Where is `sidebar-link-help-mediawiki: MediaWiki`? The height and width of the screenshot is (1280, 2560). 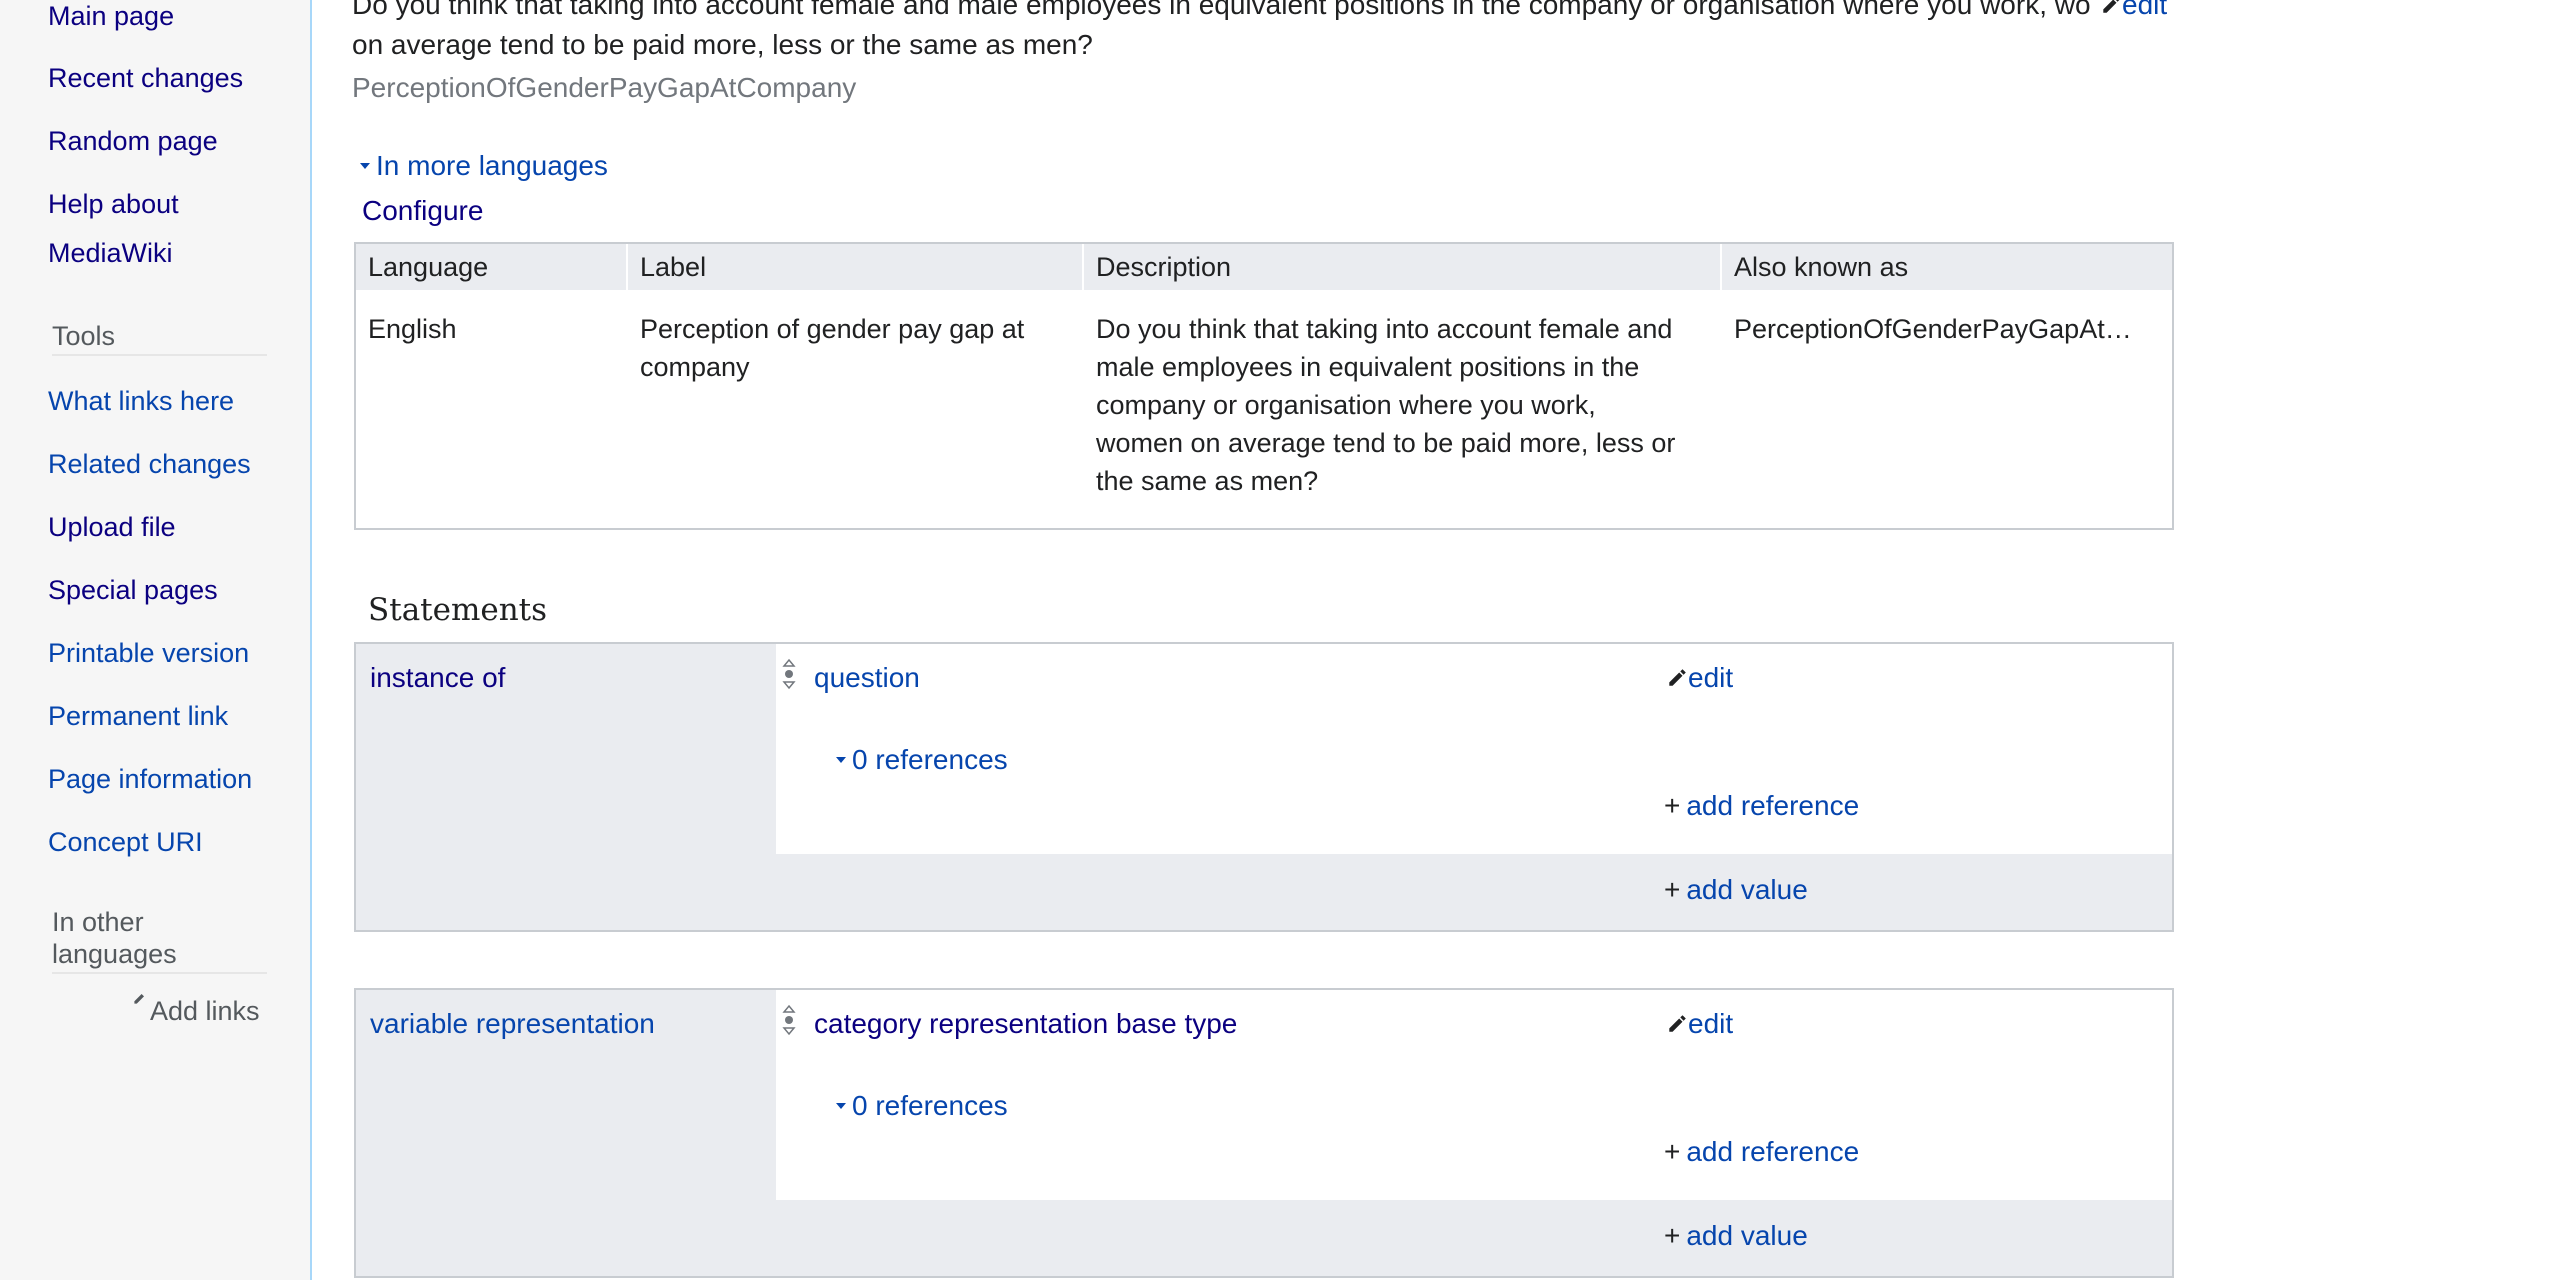
sidebar-link-help-mediawiki: MediaWiki is located at coordinates (110, 253).